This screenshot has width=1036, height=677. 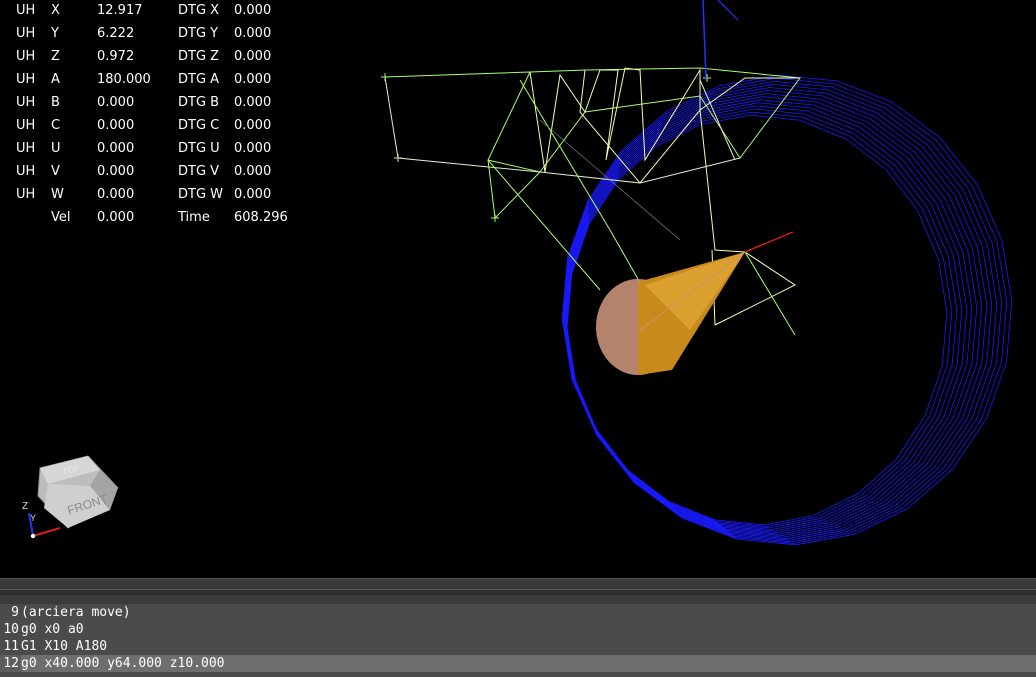 I want to click on axis-name: Y, so click(x=55, y=33).